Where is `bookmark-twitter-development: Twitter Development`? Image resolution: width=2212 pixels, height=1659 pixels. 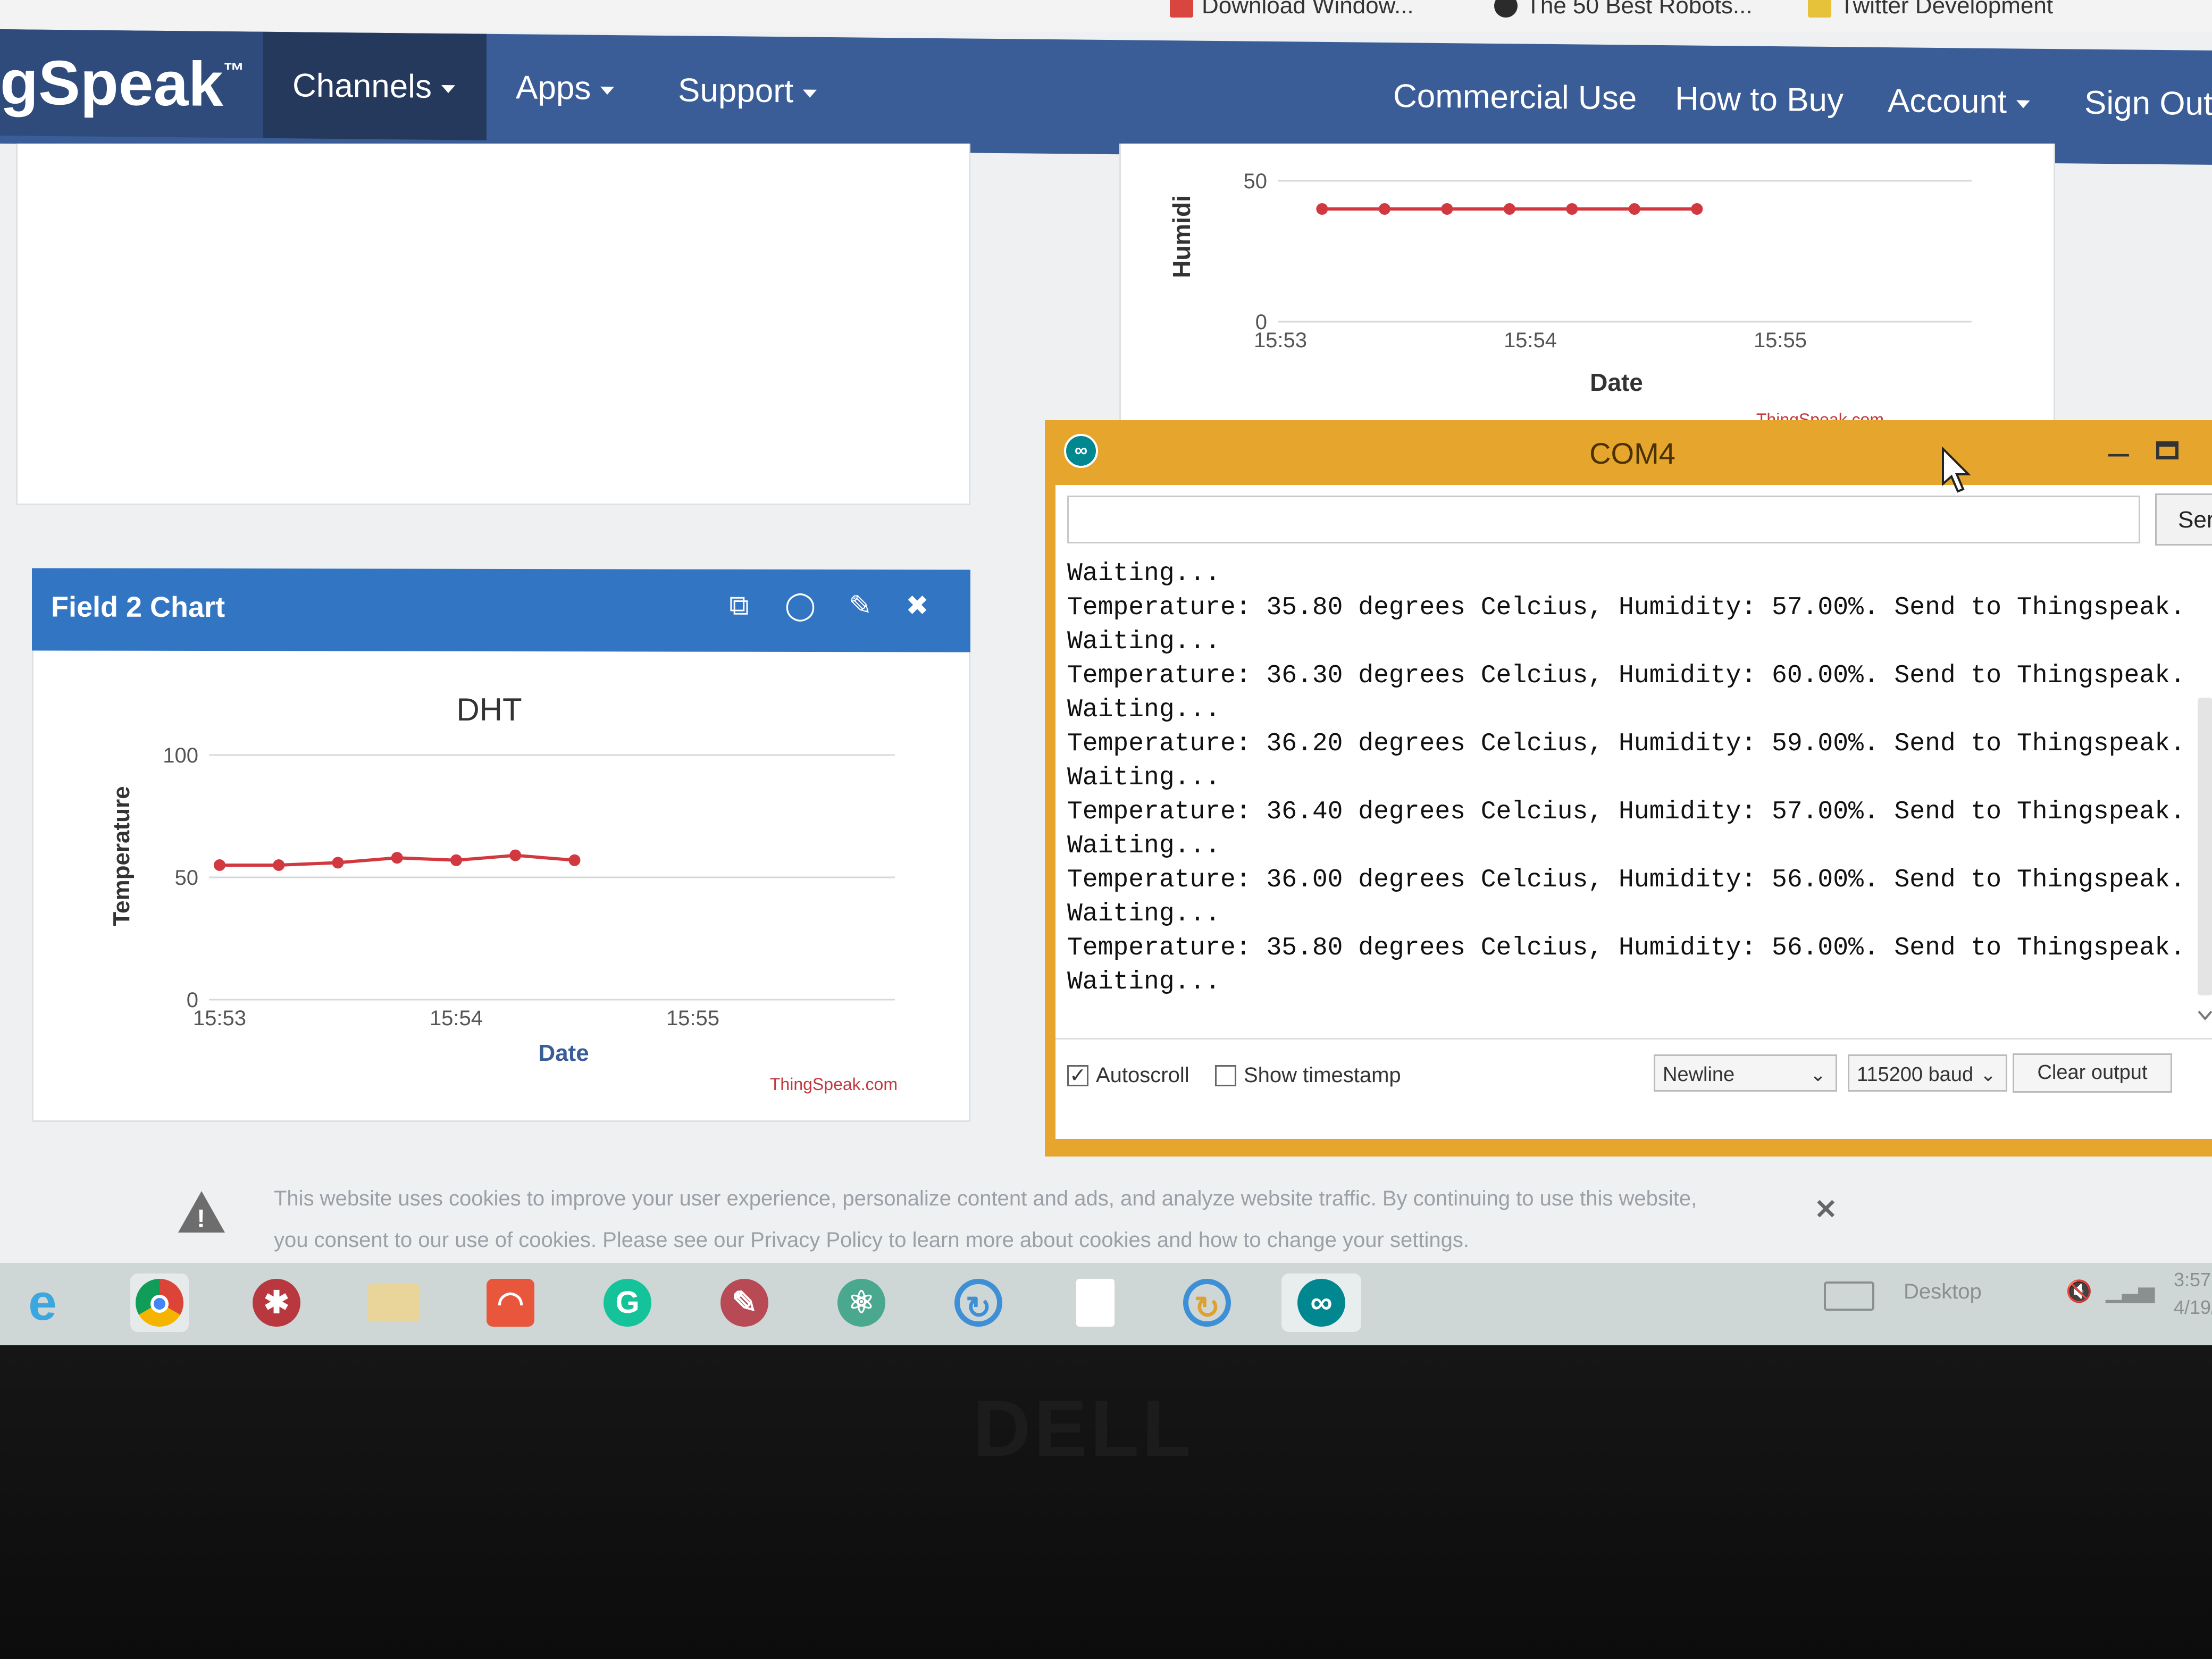 bookmark-twitter-development: Twitter Development is located at coordinates (1930, 9).